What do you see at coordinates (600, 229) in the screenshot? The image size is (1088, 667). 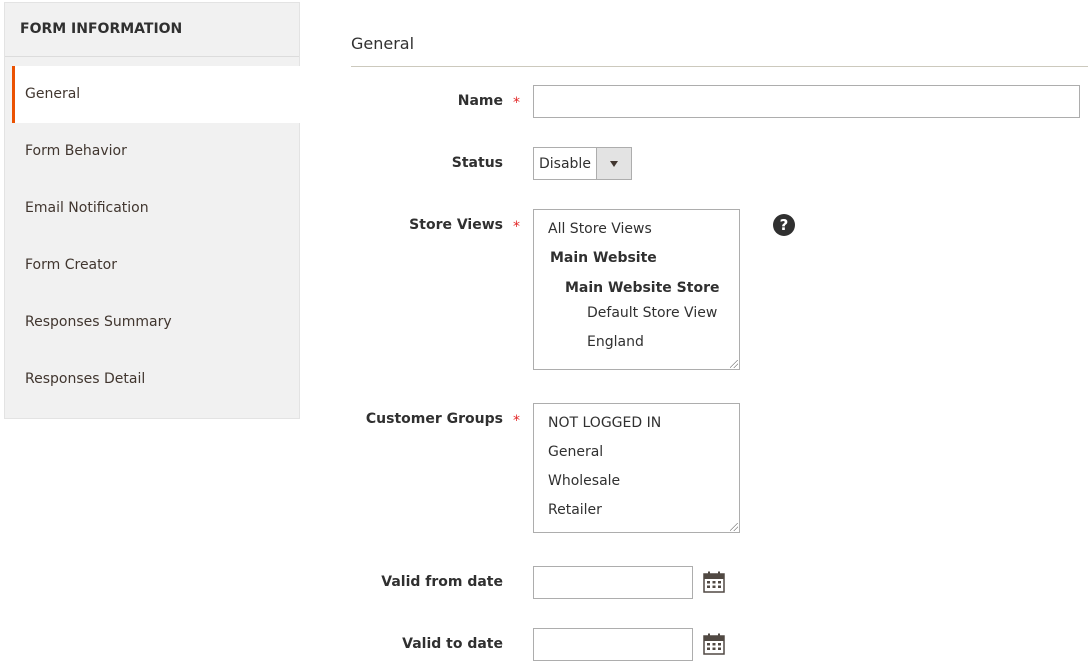 I see `store-view-option: All Store Views` at bounding box center [600, 229].